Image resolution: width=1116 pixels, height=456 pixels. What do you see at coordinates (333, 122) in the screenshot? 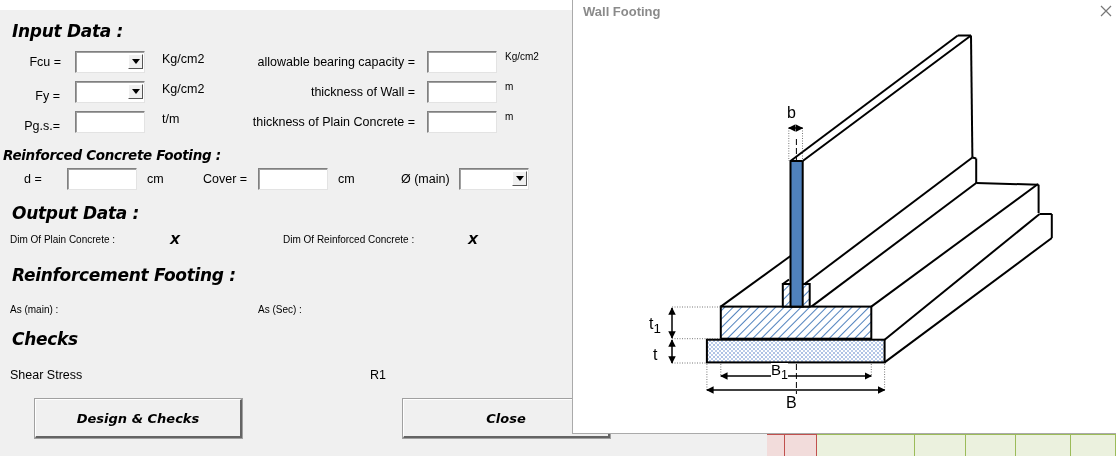
I see `field-label: thickness of Plain Concrete =` at bounding box center [333, 122].